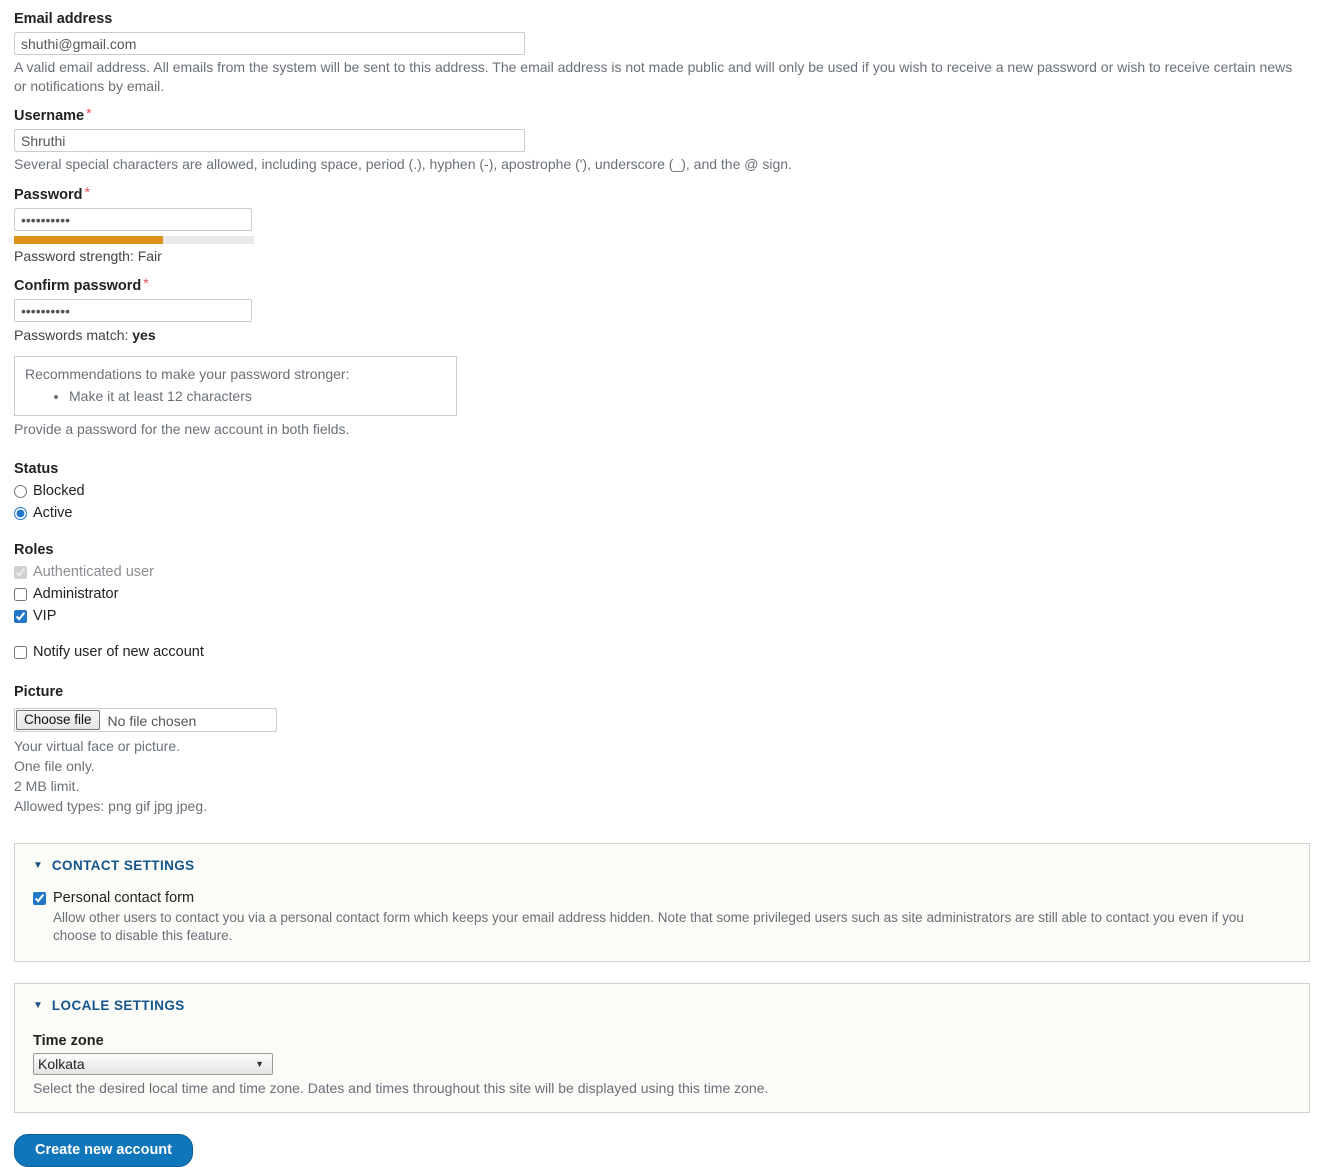  I want to click on picture-description-4: Allowed types: png gif jpg jpeg., so click(111, 806).